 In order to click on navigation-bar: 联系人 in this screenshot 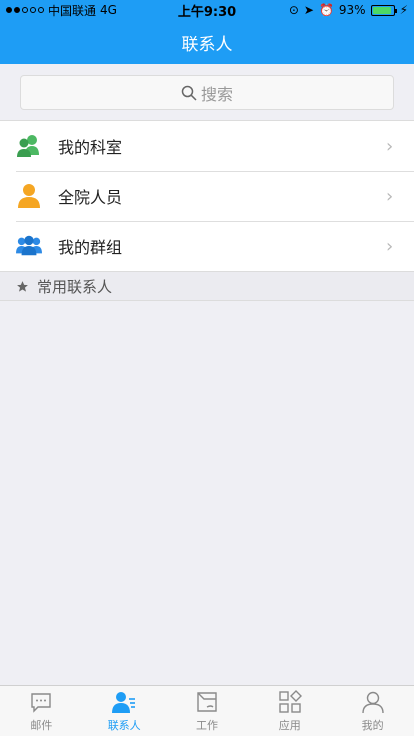, I will do `click(207, 42)`.